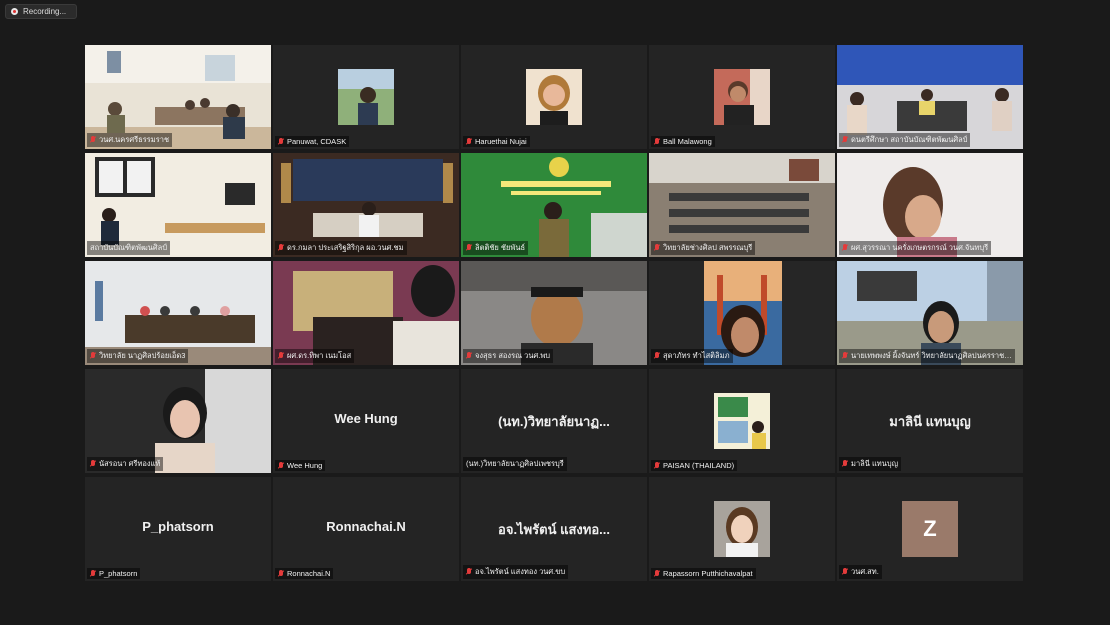  Describe the element at coordinates (366, 313) in the screenshot. I see `participant-tile: ผศ.ดร.ทิพา เนมโอส` at that location.